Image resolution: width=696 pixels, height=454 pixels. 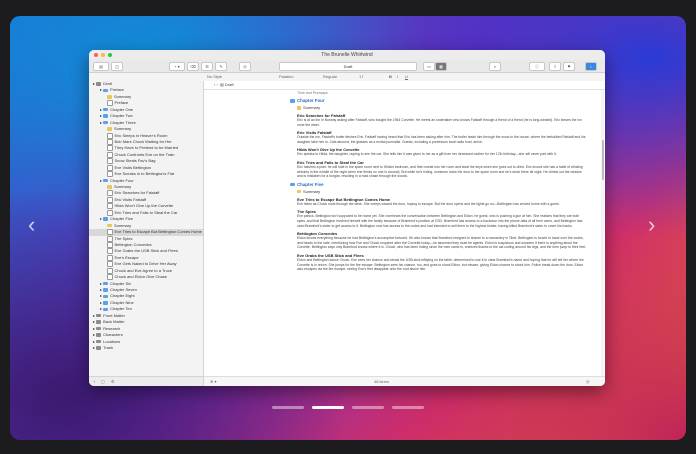 What do you see at coordinates (229, 84) in the screenshot?
I see `breadcrumb-label: Draft` at bounding box center [229, 84].